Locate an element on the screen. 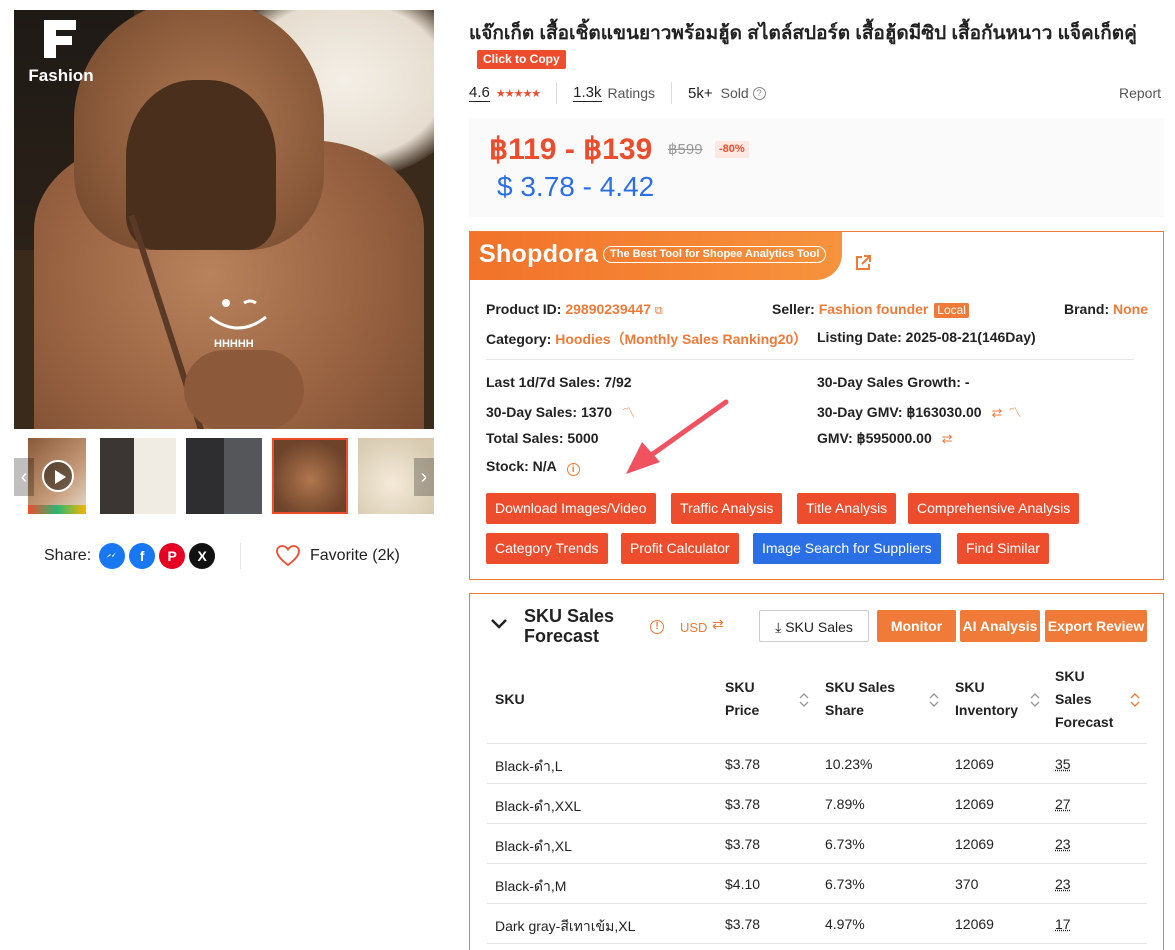 Image resolution: width=1175 pixels, height=950 pixels. favorite-label: Favorite (2k) is located at coordinates (355, 555).